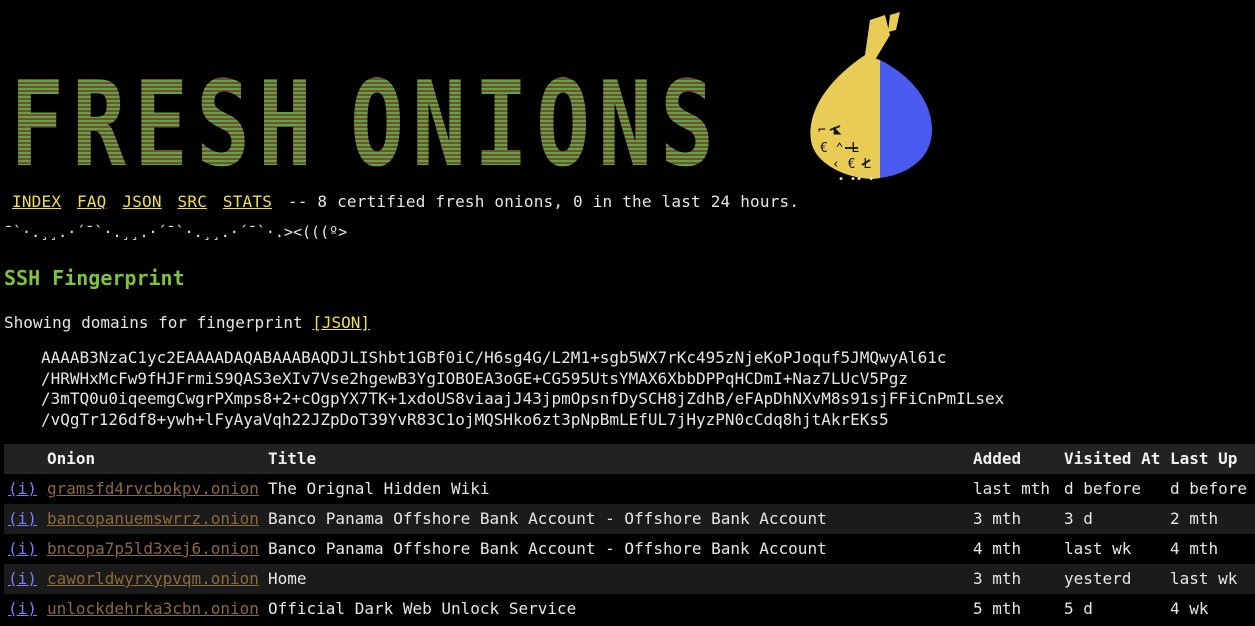 This screenshot has width=1255, height=626. Describe the element at coordinates (36, 201) in the screenshot. I see `nav-index-link: INDEX` at that location.